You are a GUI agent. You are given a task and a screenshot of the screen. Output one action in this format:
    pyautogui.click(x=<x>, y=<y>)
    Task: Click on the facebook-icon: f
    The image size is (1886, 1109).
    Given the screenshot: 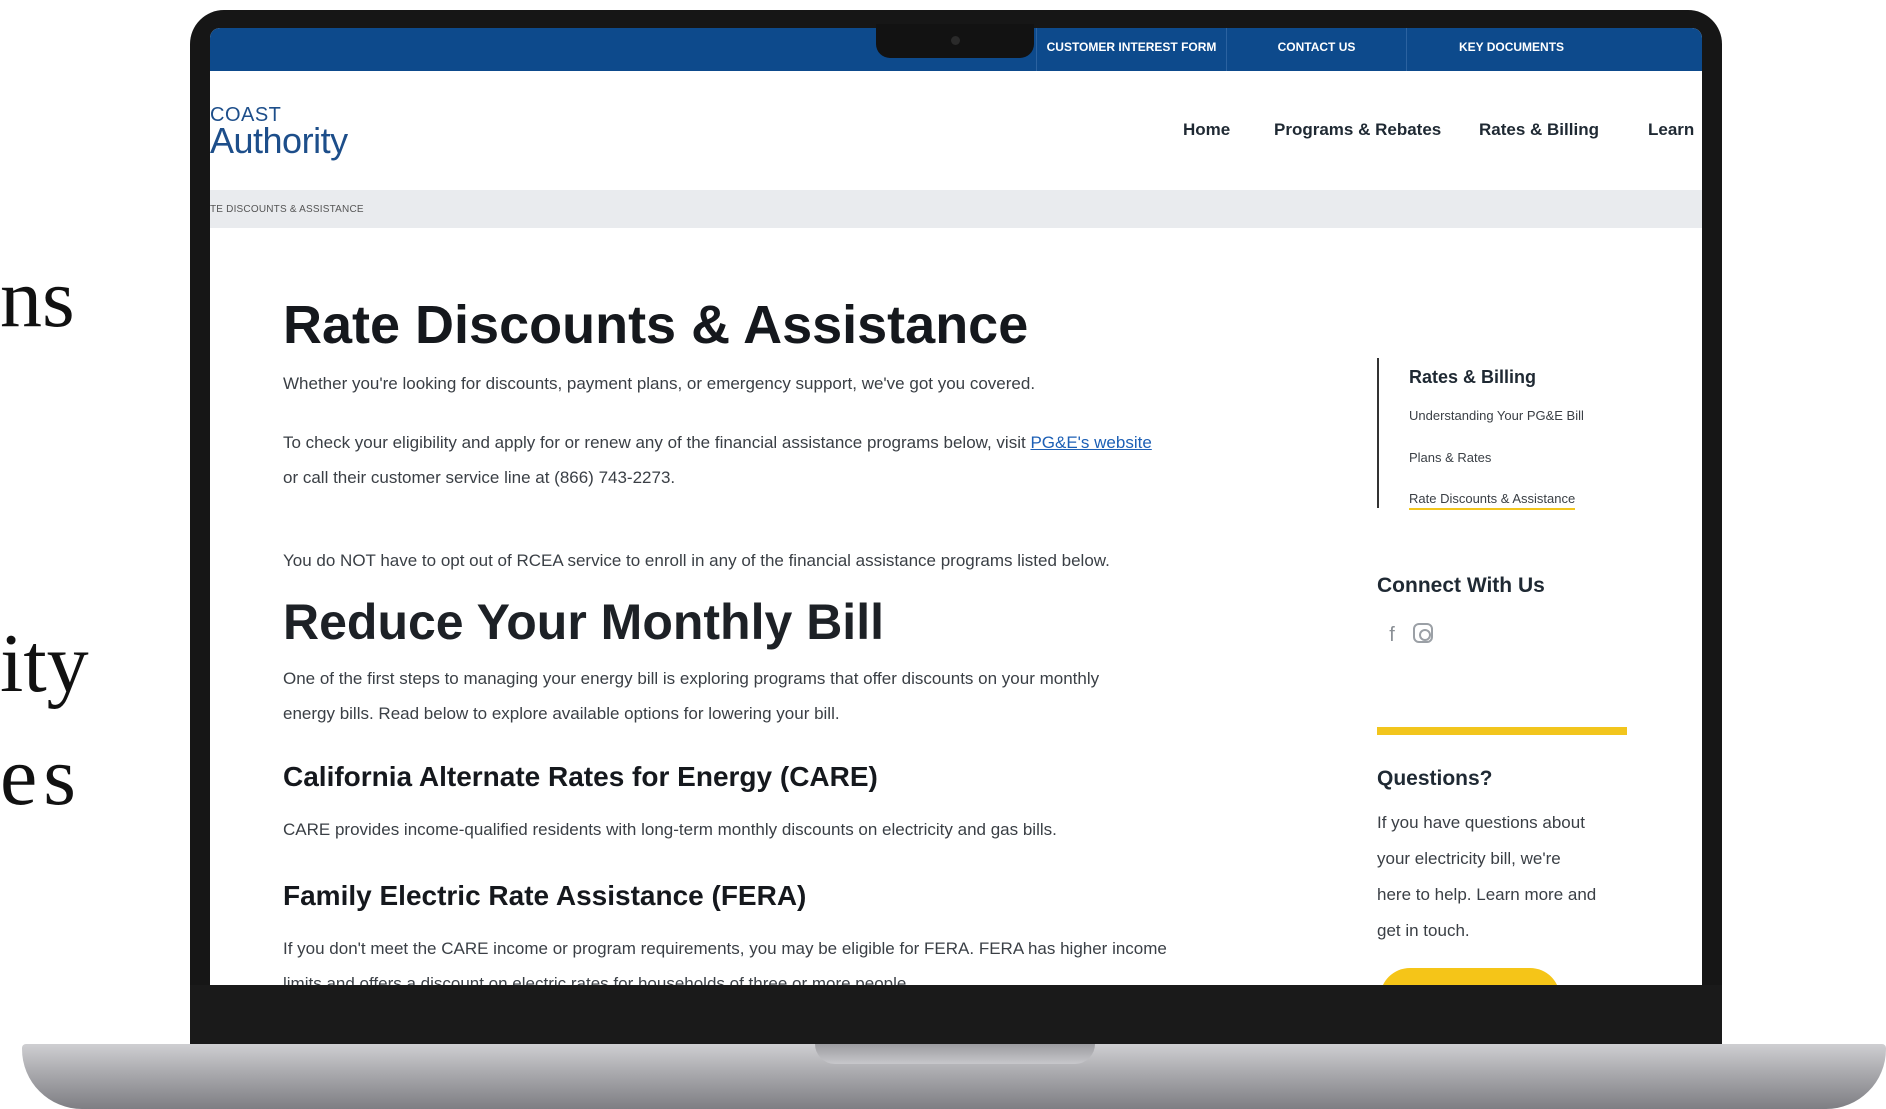 What is the action you would take?
    pyautogui.click(x=1392, y=635)
    